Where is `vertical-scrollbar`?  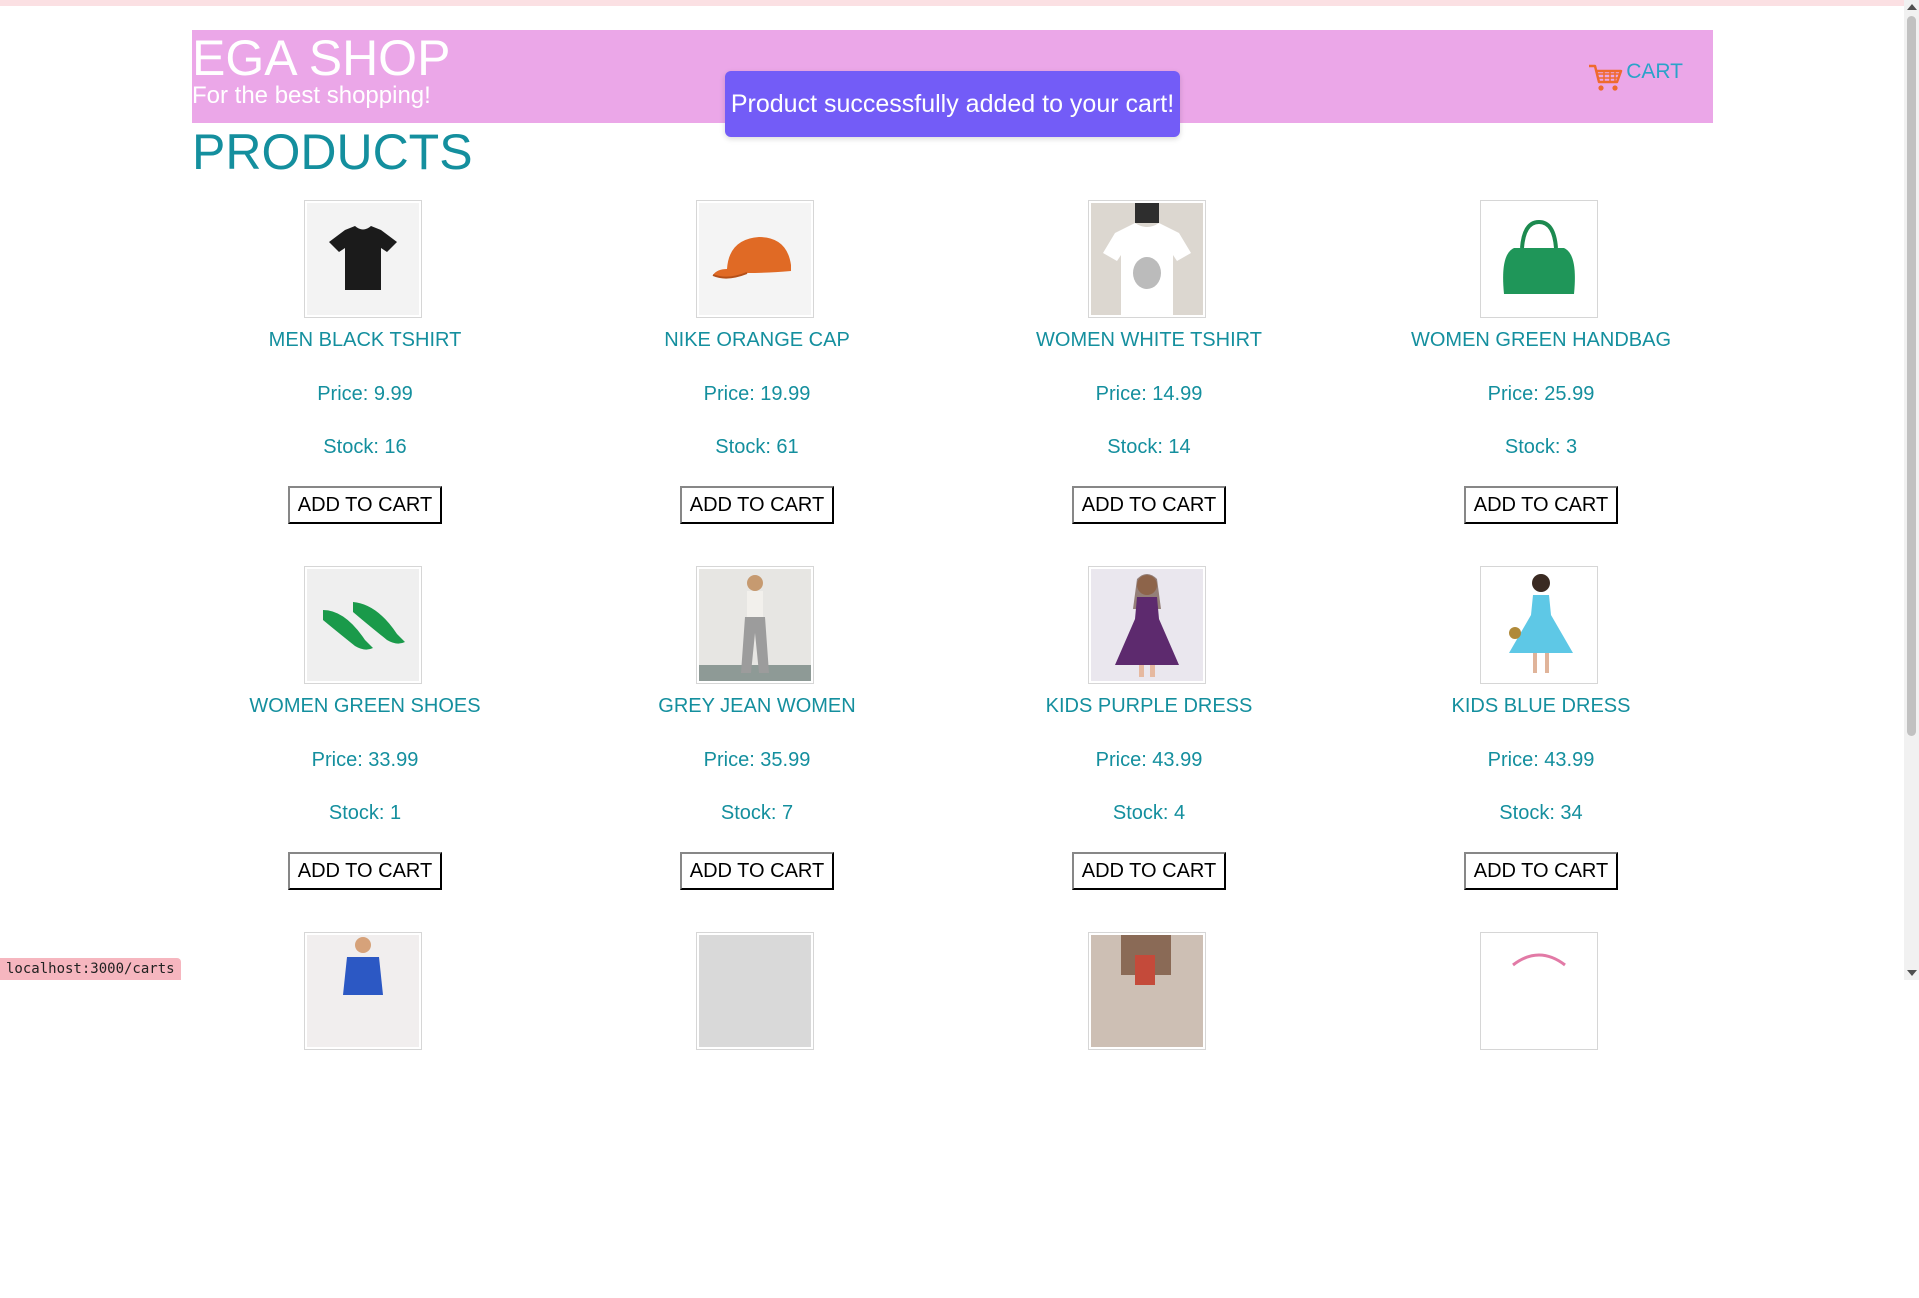
vertical-scrollbar is located at coordinates (1911, 490).